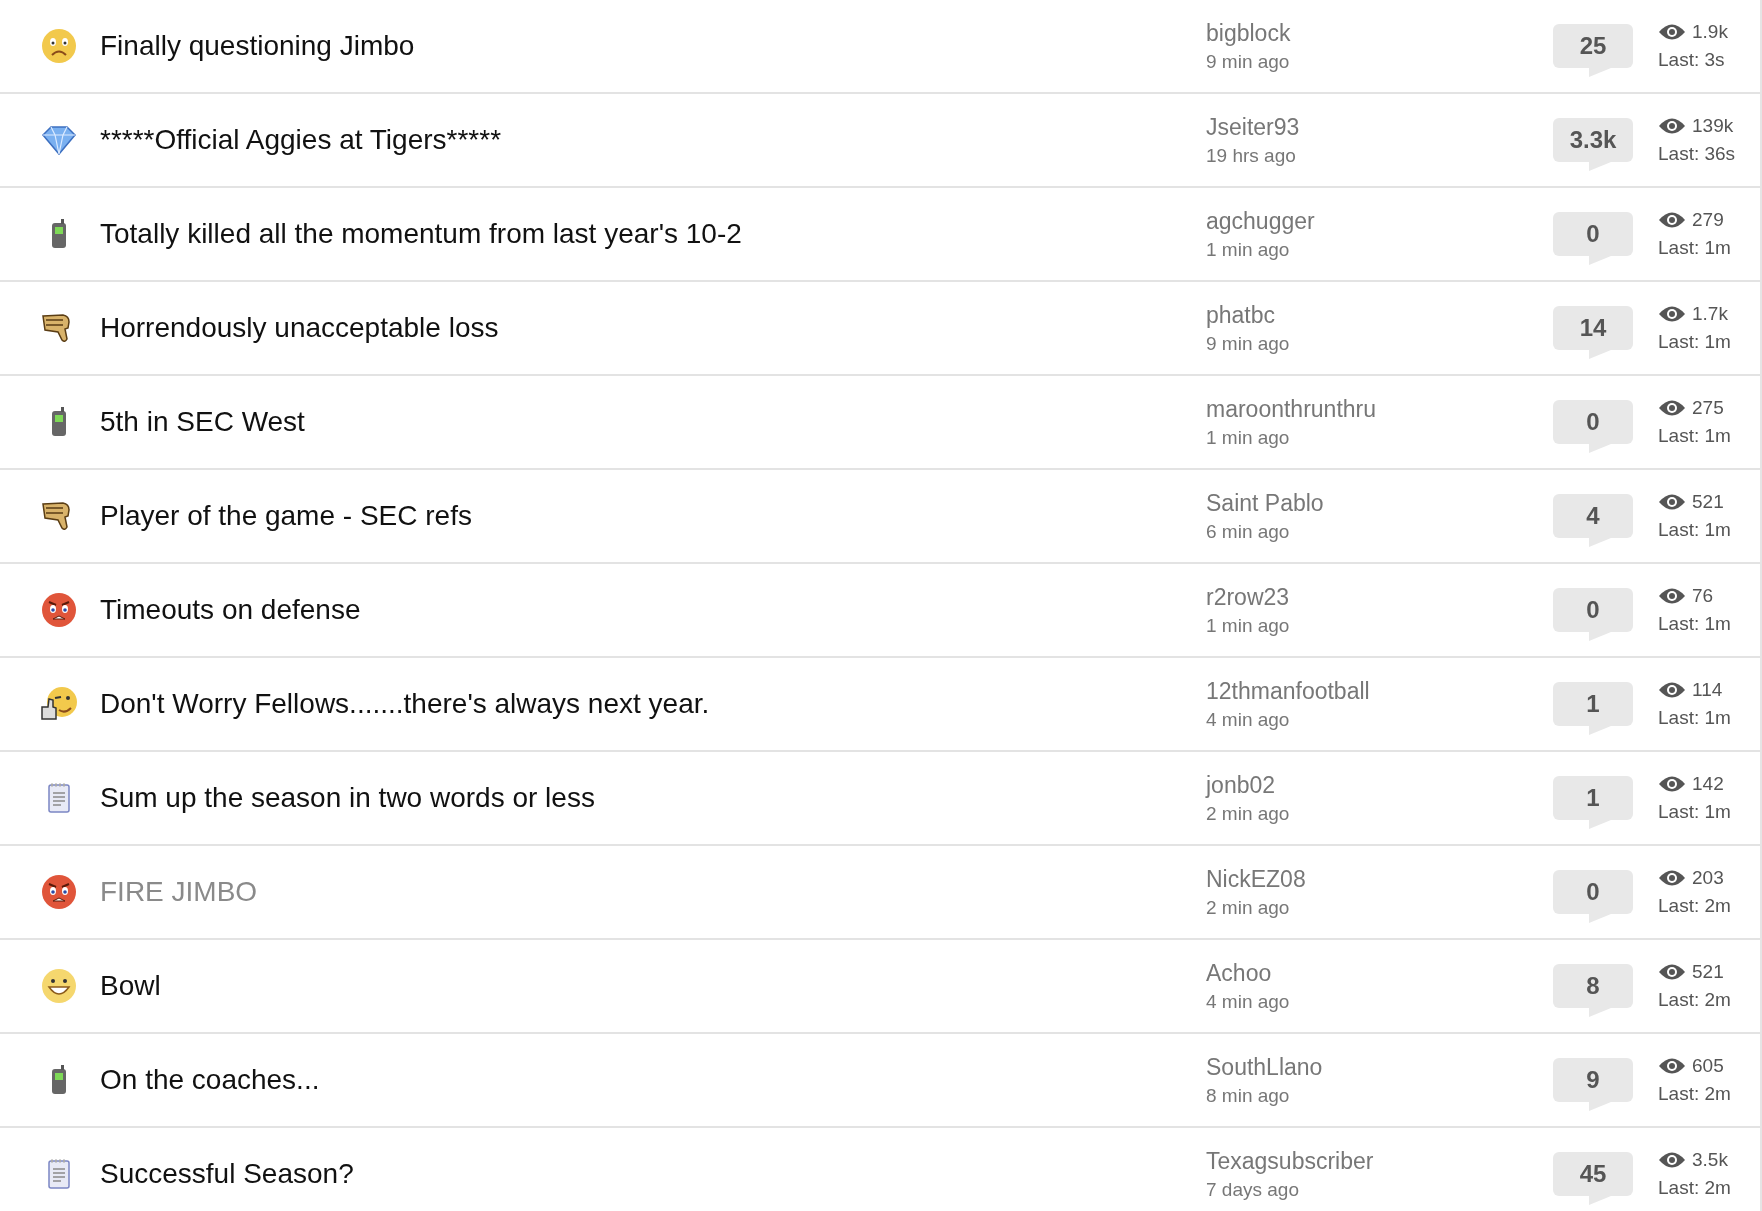 The height and width of the screenshot is (1211, 1762). What do you see at coordinates (59, 986) in the screenshot?
I see `smiling-face-icon` at bounding box center [59, 986].